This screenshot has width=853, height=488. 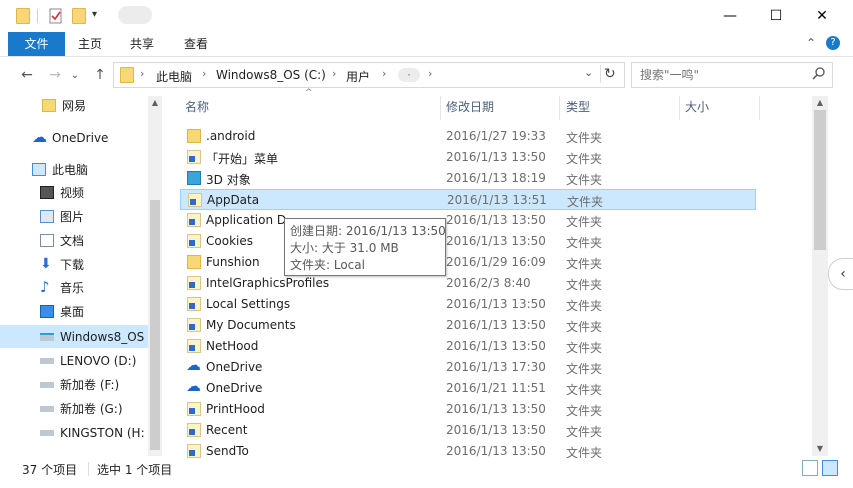 I want to click on address-dropdown-icon: ⌄, so click(x=588, y=72).